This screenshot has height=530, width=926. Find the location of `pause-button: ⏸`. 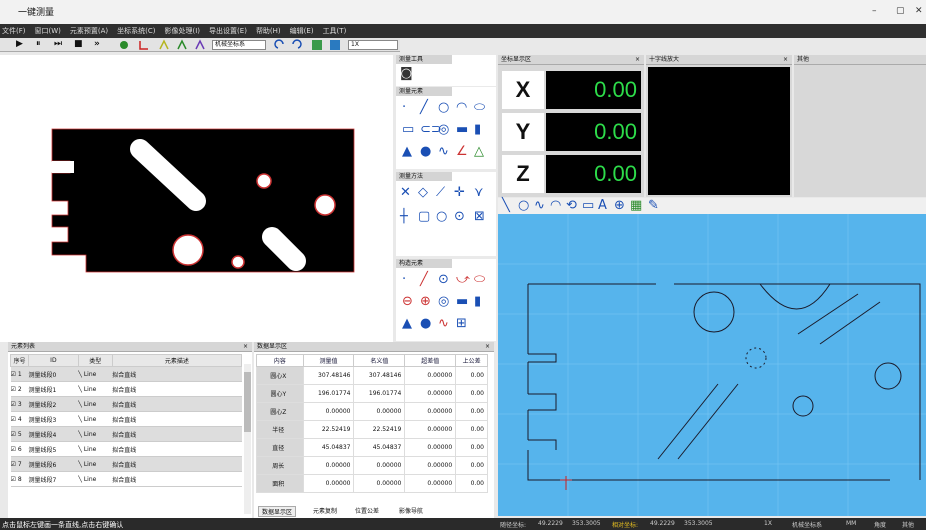

pause-button: ⏸ is located at coordinates (38, 44).